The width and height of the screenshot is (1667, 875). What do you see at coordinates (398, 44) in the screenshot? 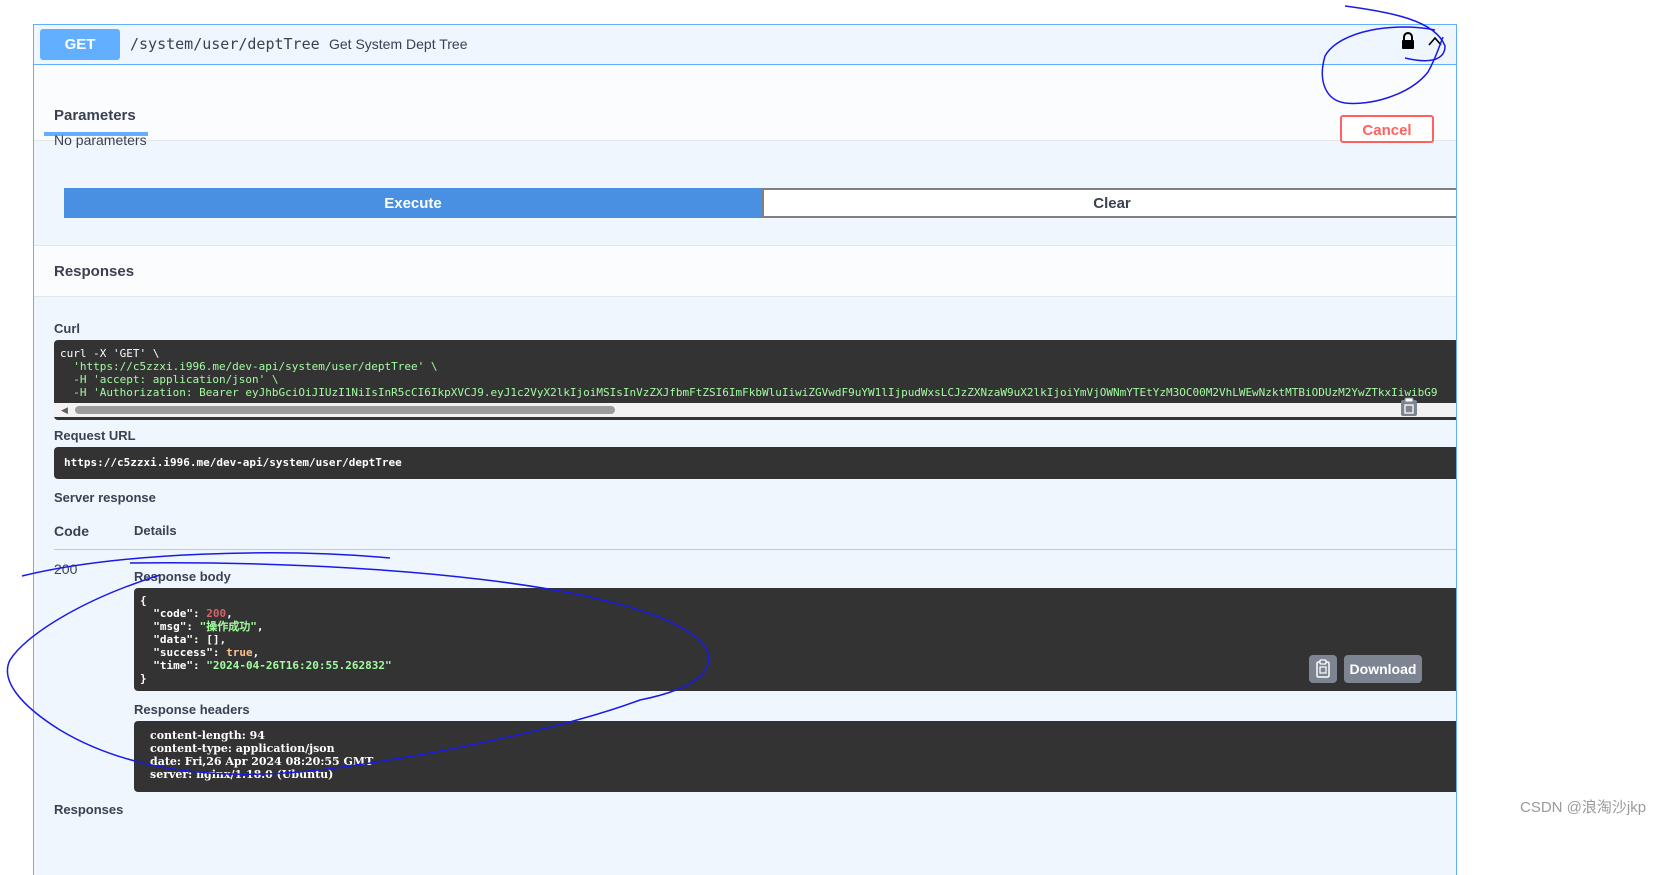
I see `operation-summary-text: Get System Dept Tree` at bounding box center [398, 44].